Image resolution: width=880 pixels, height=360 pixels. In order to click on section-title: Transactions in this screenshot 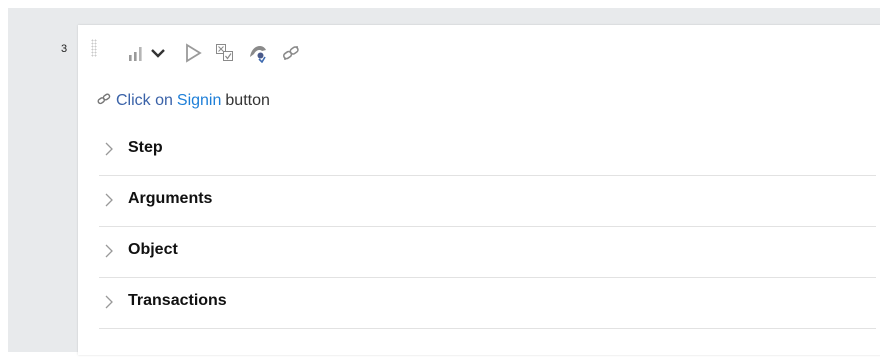, I will do `click(177, 300)`.